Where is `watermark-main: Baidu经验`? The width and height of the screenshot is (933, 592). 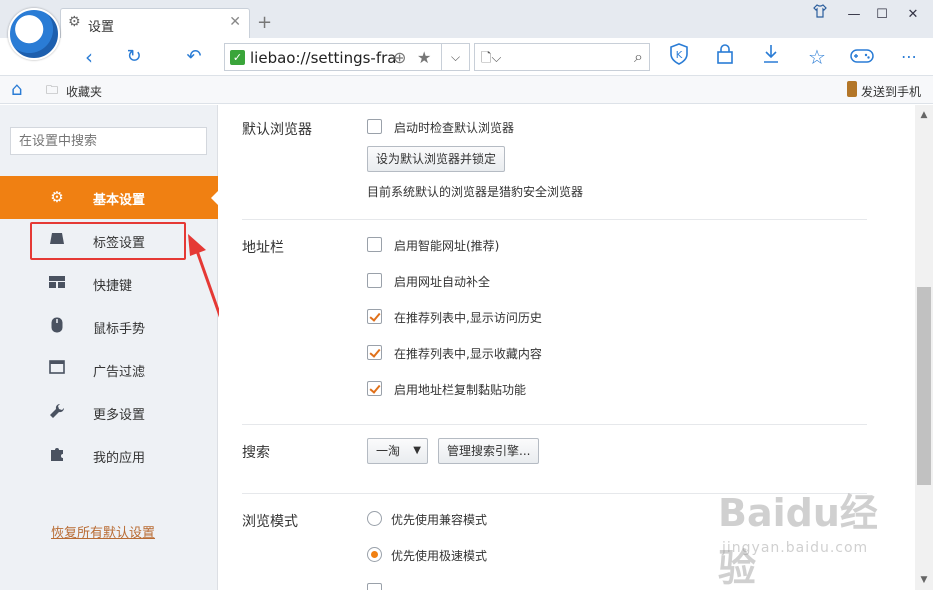 watermark-main: Baidu经验 is located at coordinates (798, 540).